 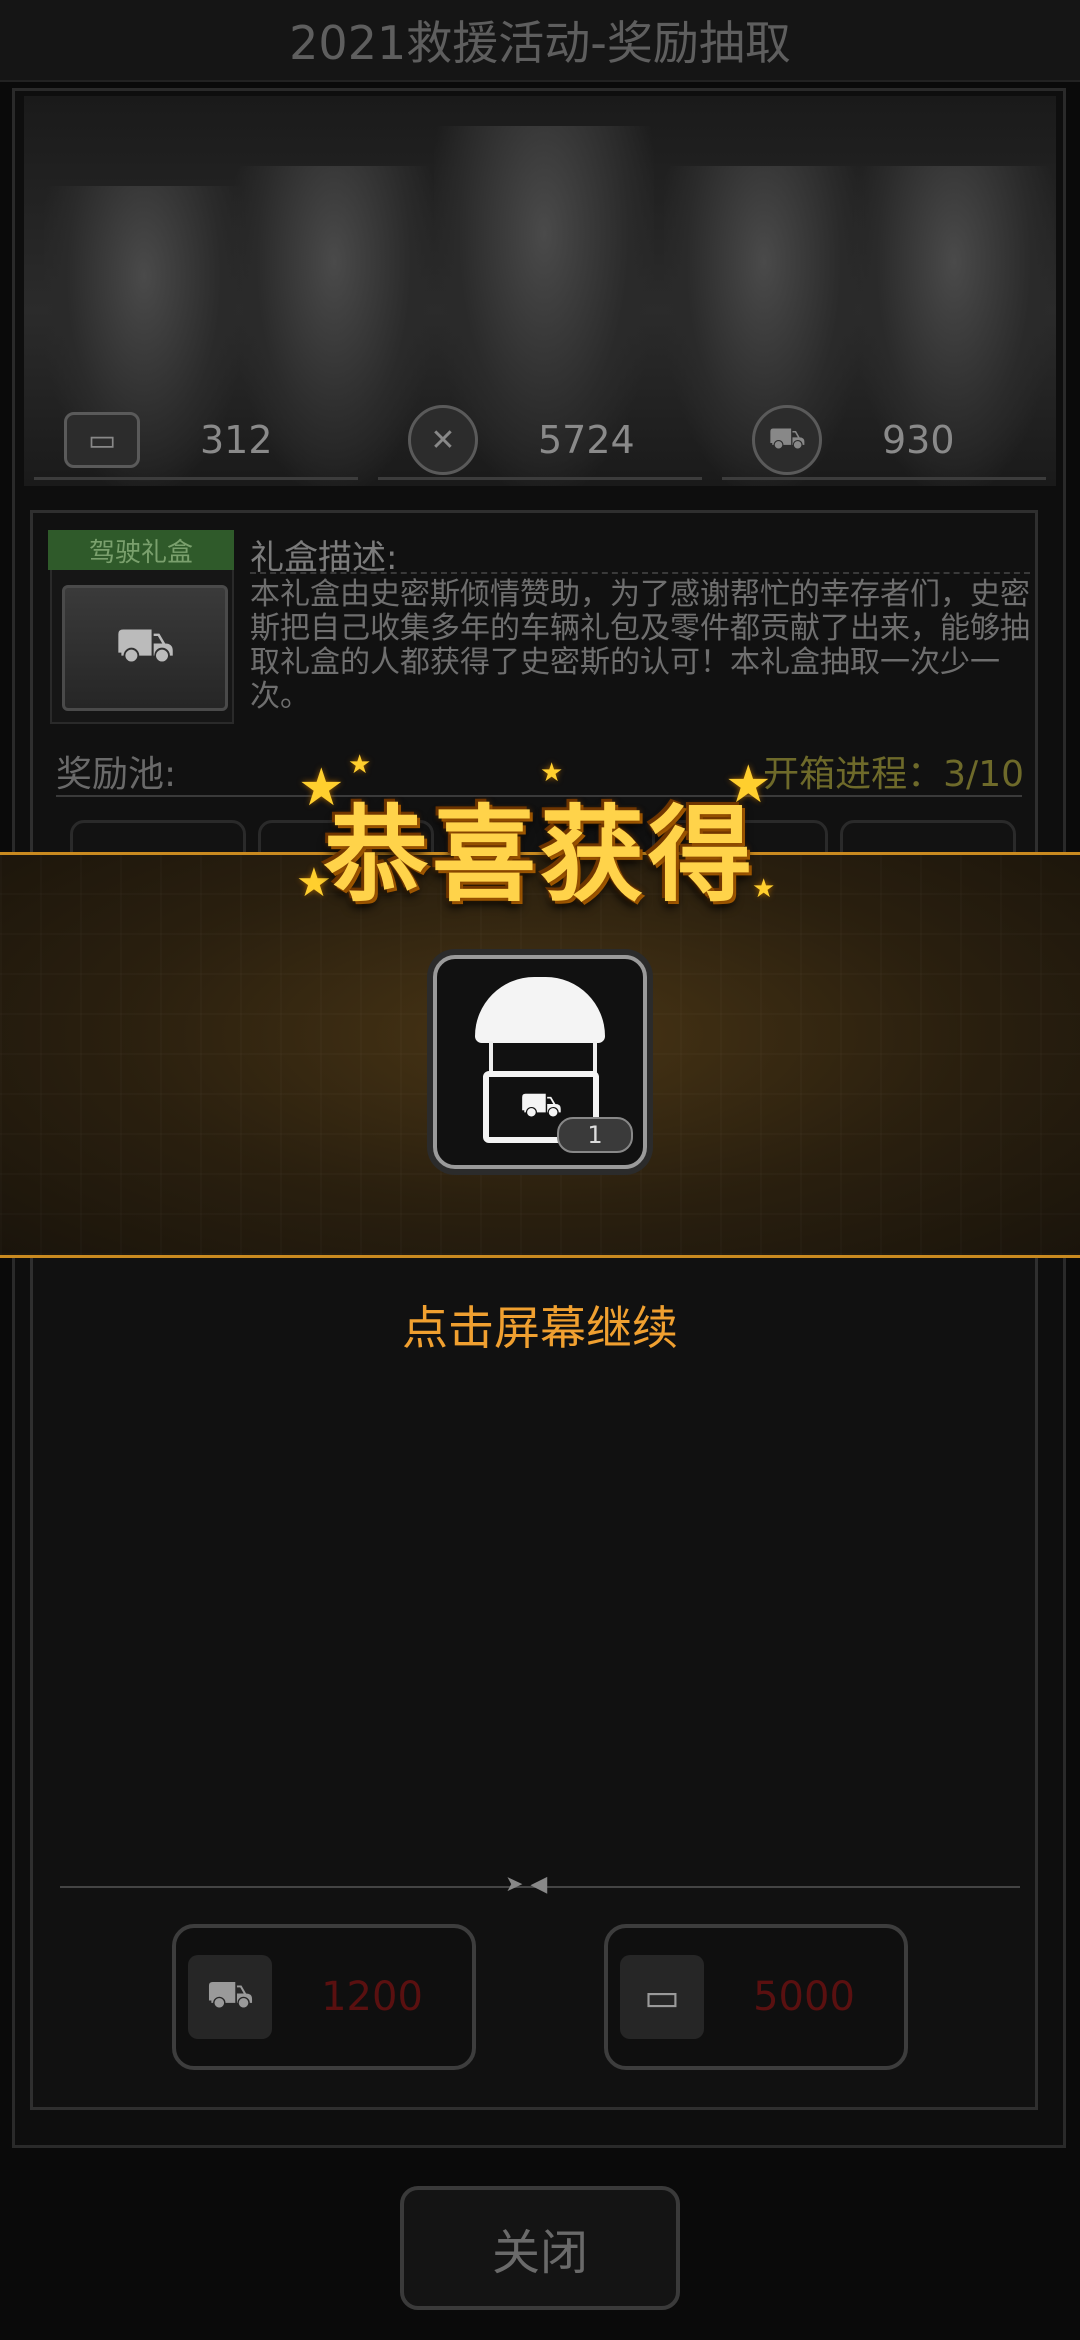 I want to click on stat-car: ⛟ 930, so click(x=884, y=440).